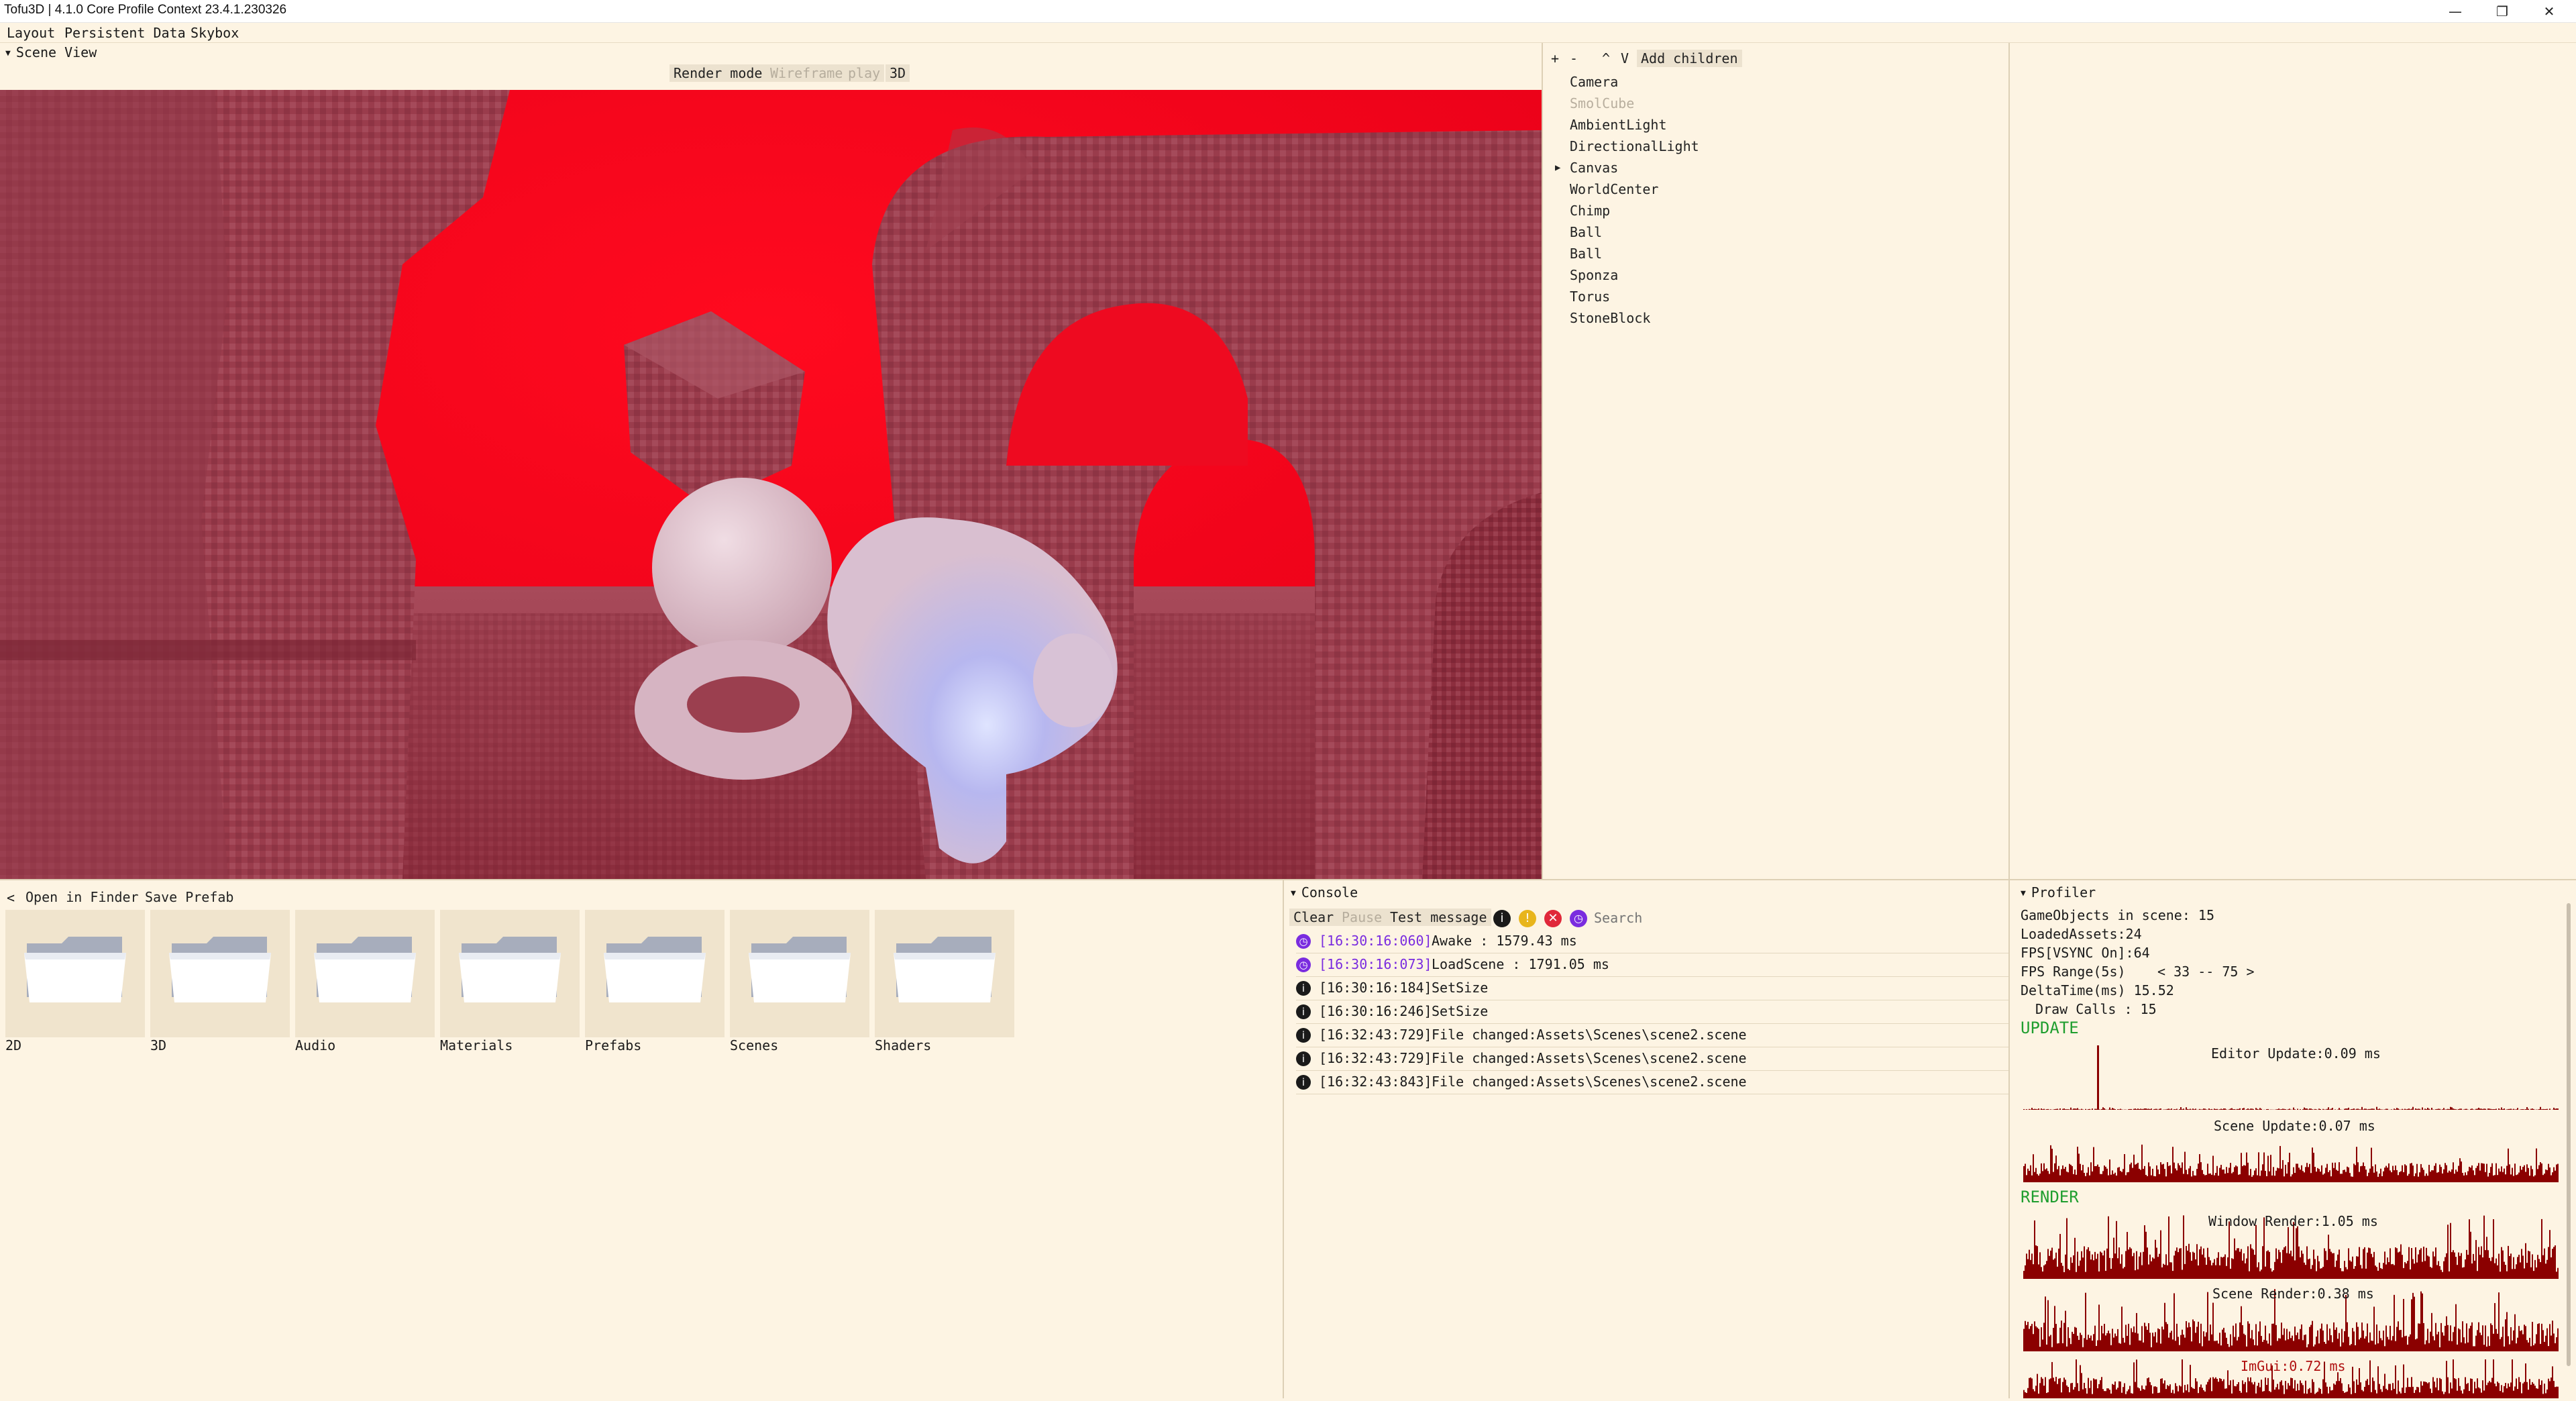 This screenshot has width=2576, height=1401. What do you see at coordinates (1602, 103) in the screenshot?
I see `hierarchy-item-smolcube: SmolCube` at bounding box center [1602, 103].